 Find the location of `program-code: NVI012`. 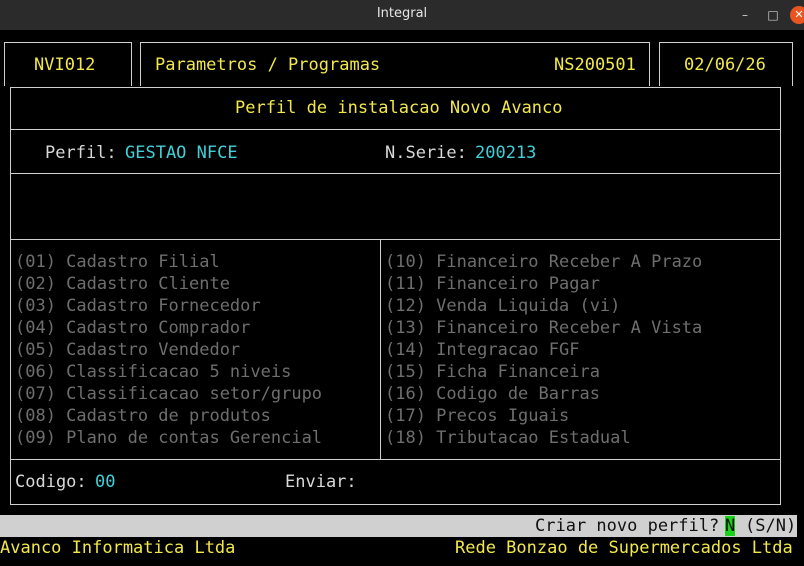

program-code: NVI012 is located at coordinates (65, 65).